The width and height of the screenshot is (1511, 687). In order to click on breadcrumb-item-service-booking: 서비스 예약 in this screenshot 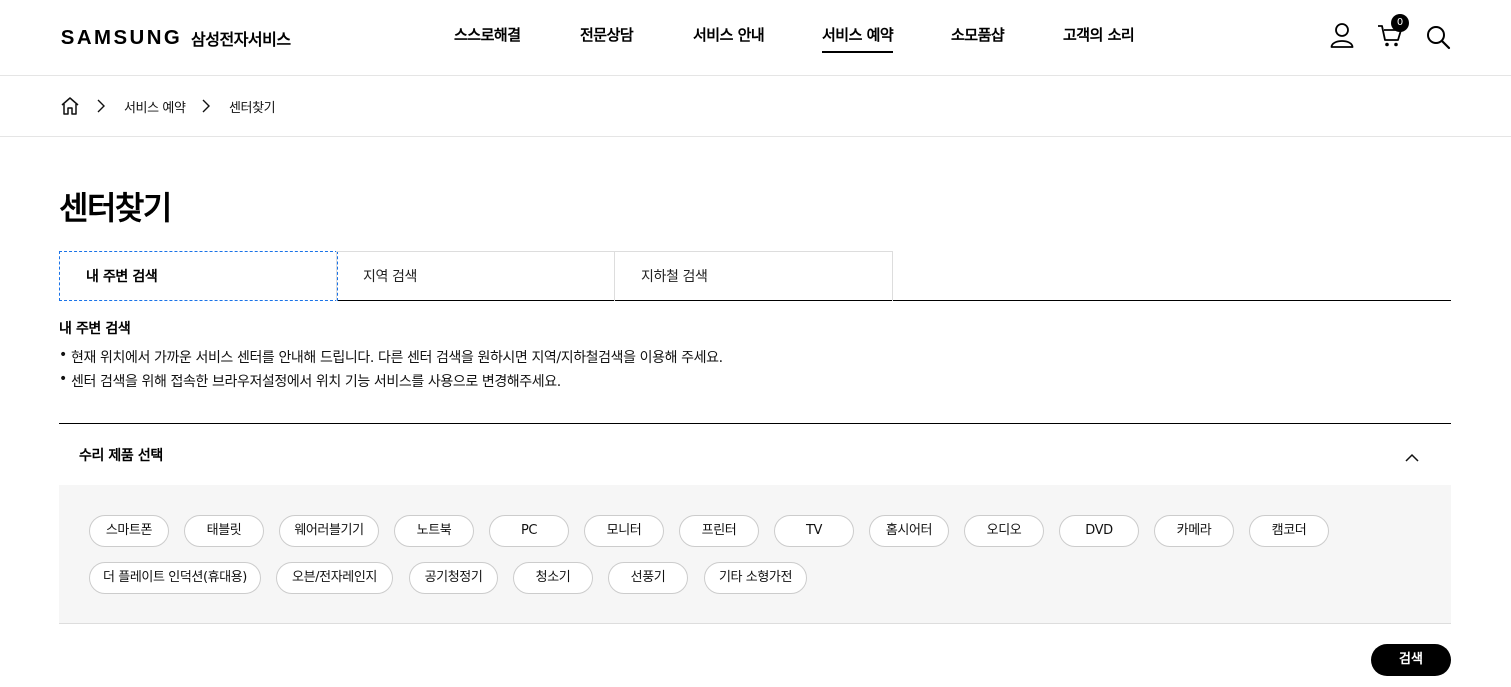, I will do `click(155, 106)`.